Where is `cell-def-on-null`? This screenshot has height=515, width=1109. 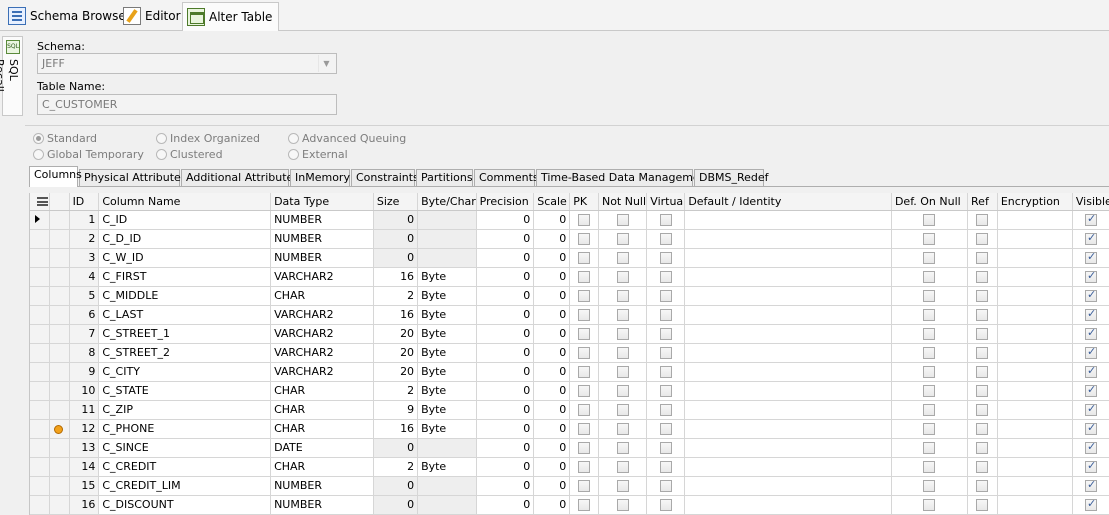 cell-def-on-null is located at coordinates (930, 410).